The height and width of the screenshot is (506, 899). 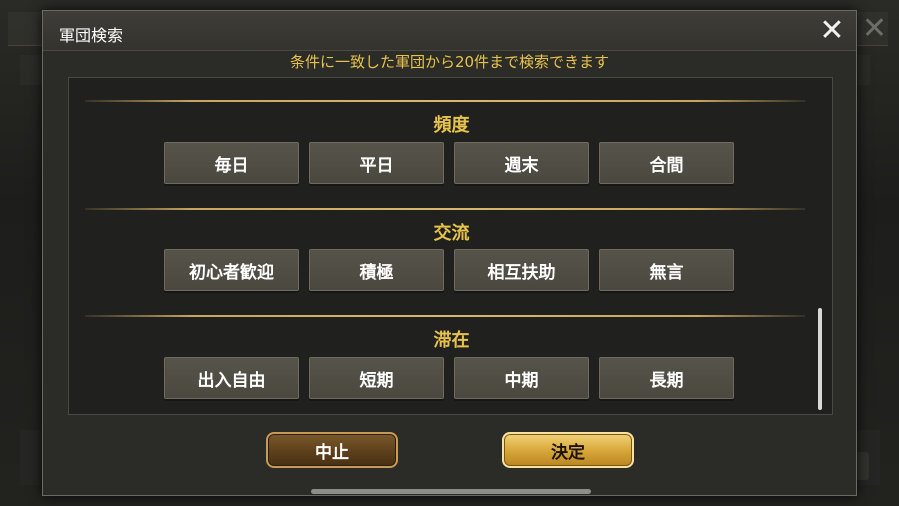 I want to click on dialog-header: 軍団検索 ✕, so click(x=449, y=31).